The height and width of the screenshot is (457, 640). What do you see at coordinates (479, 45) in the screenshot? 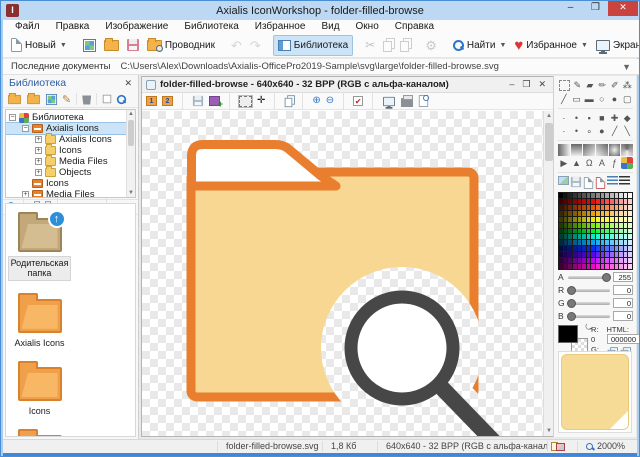
I see `find-button: Найти ▼` at bounding box center [479, 45].